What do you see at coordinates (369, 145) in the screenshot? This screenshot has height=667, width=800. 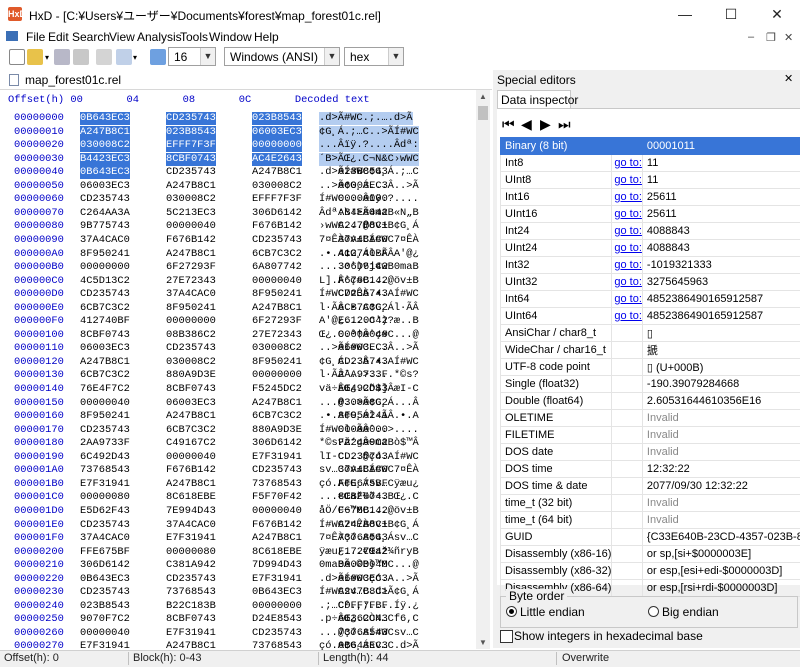 I see `decoded-text: ...Âïÿ.?....Âdª:` at bounding box center [369, 145].